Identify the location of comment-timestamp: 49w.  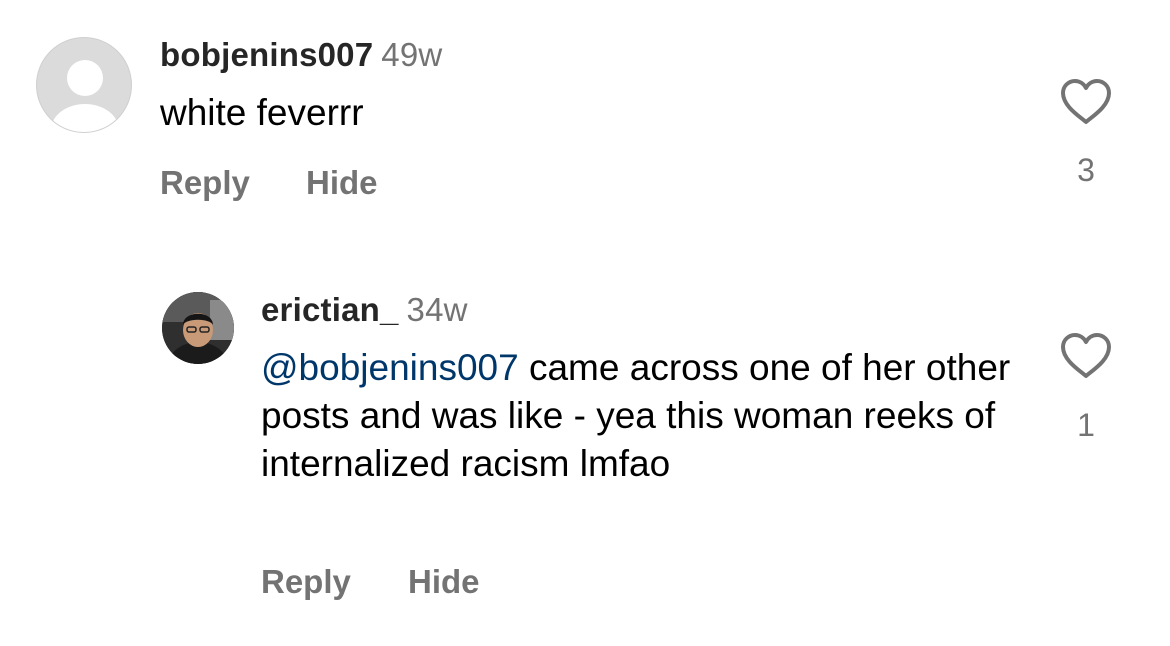
(412, 54).